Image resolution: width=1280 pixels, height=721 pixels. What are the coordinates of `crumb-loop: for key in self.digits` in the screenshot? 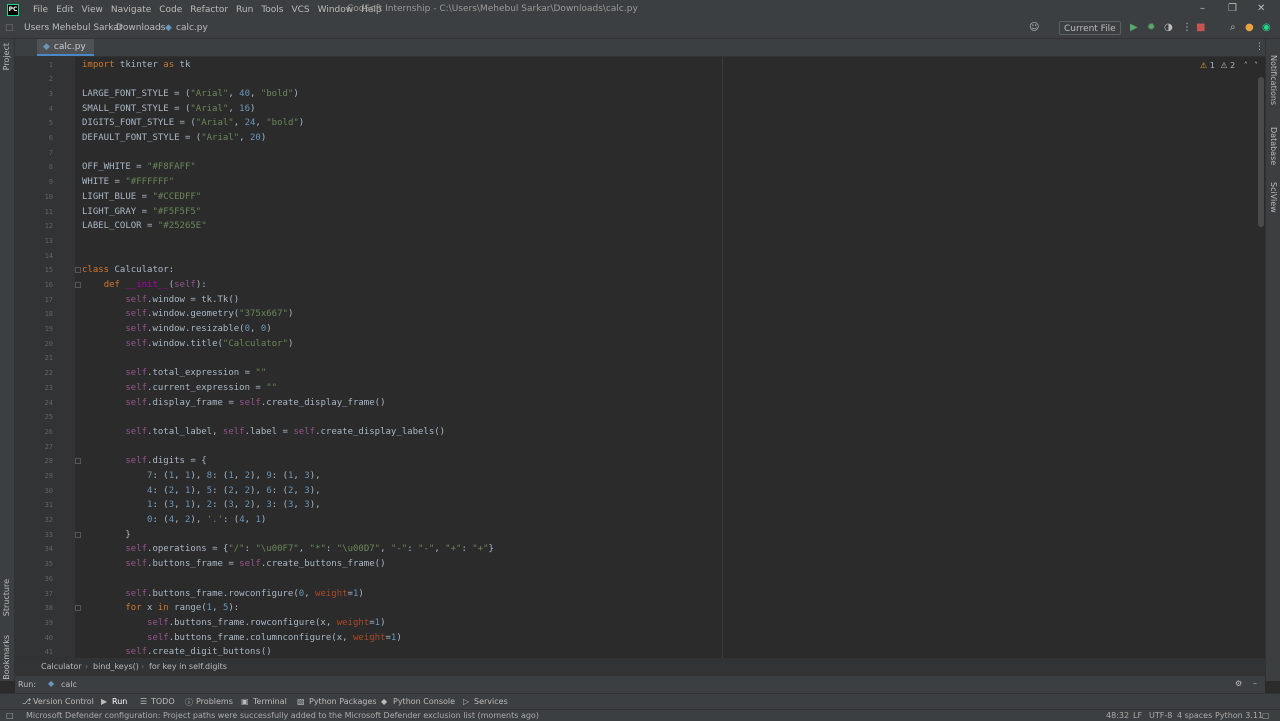 It's located at (188, 666).